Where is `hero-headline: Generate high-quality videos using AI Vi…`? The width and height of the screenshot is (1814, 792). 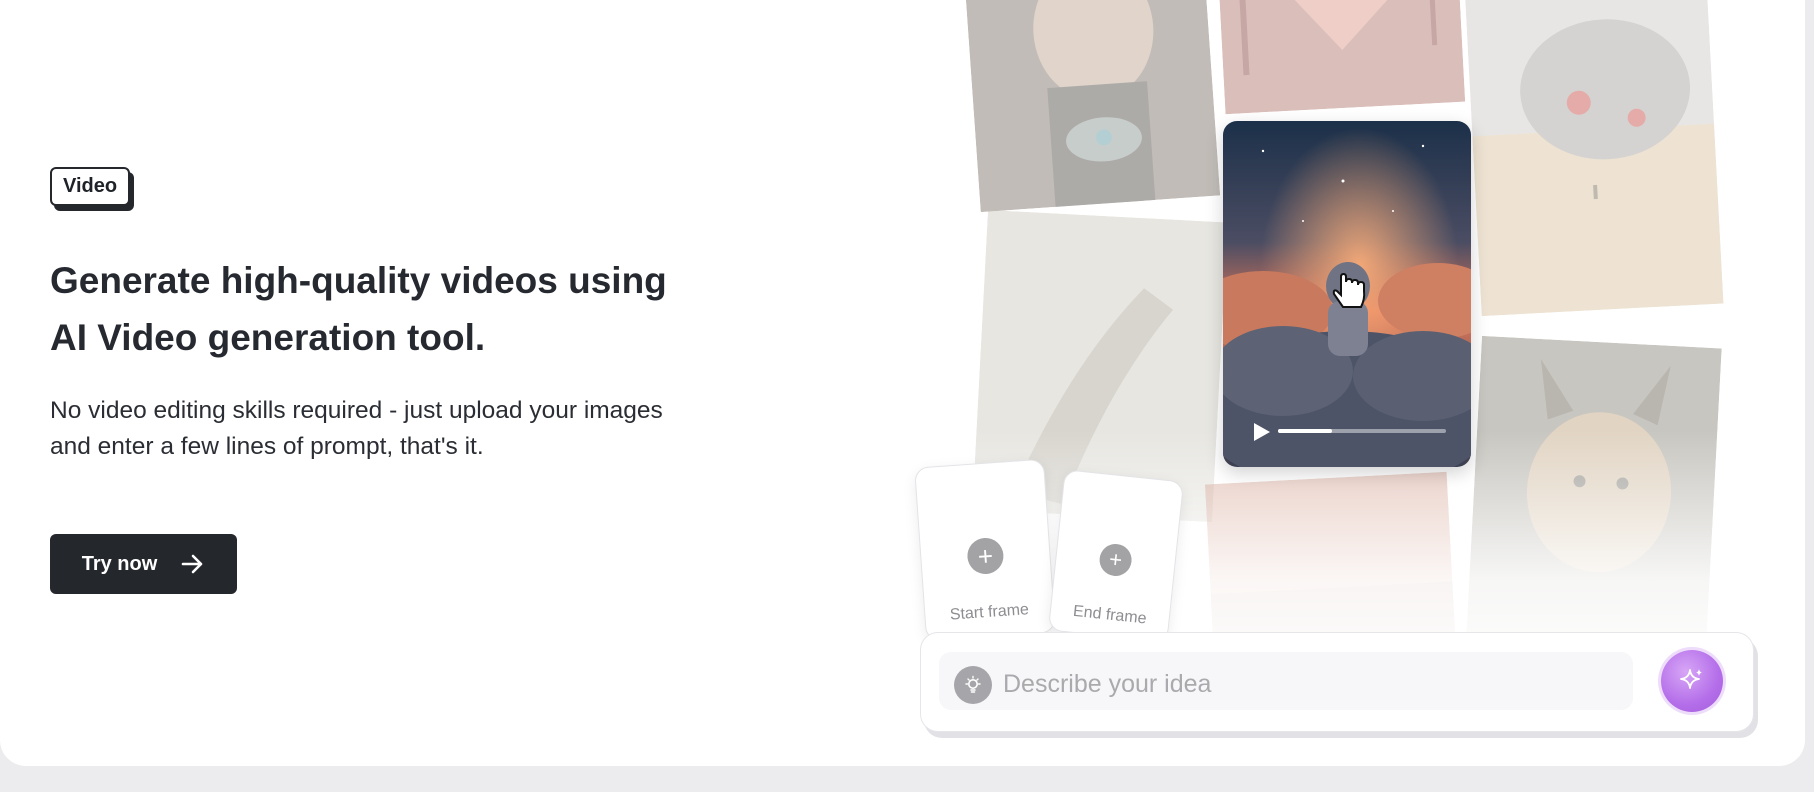
hero-headline: Generate high-quality videos using AI Vi… is located at coordinates (358, 309).